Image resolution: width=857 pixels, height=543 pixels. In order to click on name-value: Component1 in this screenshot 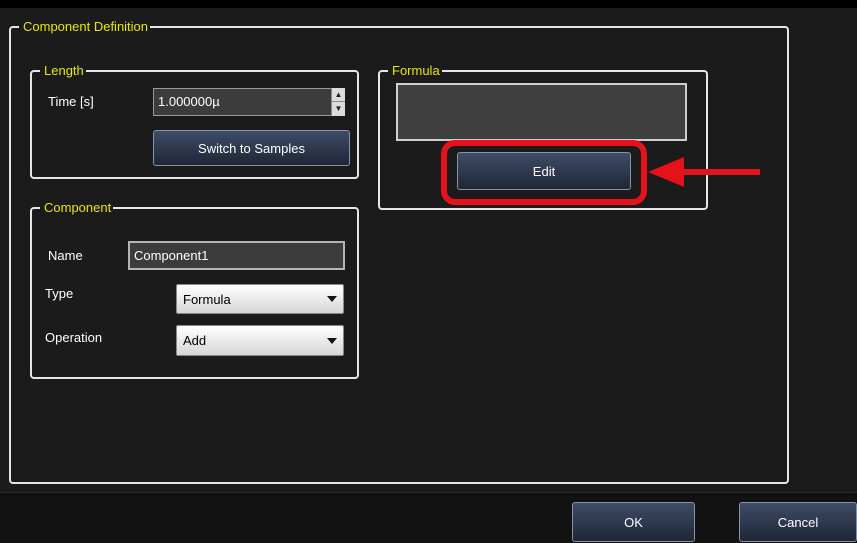, I will do `click(171, 255)`.